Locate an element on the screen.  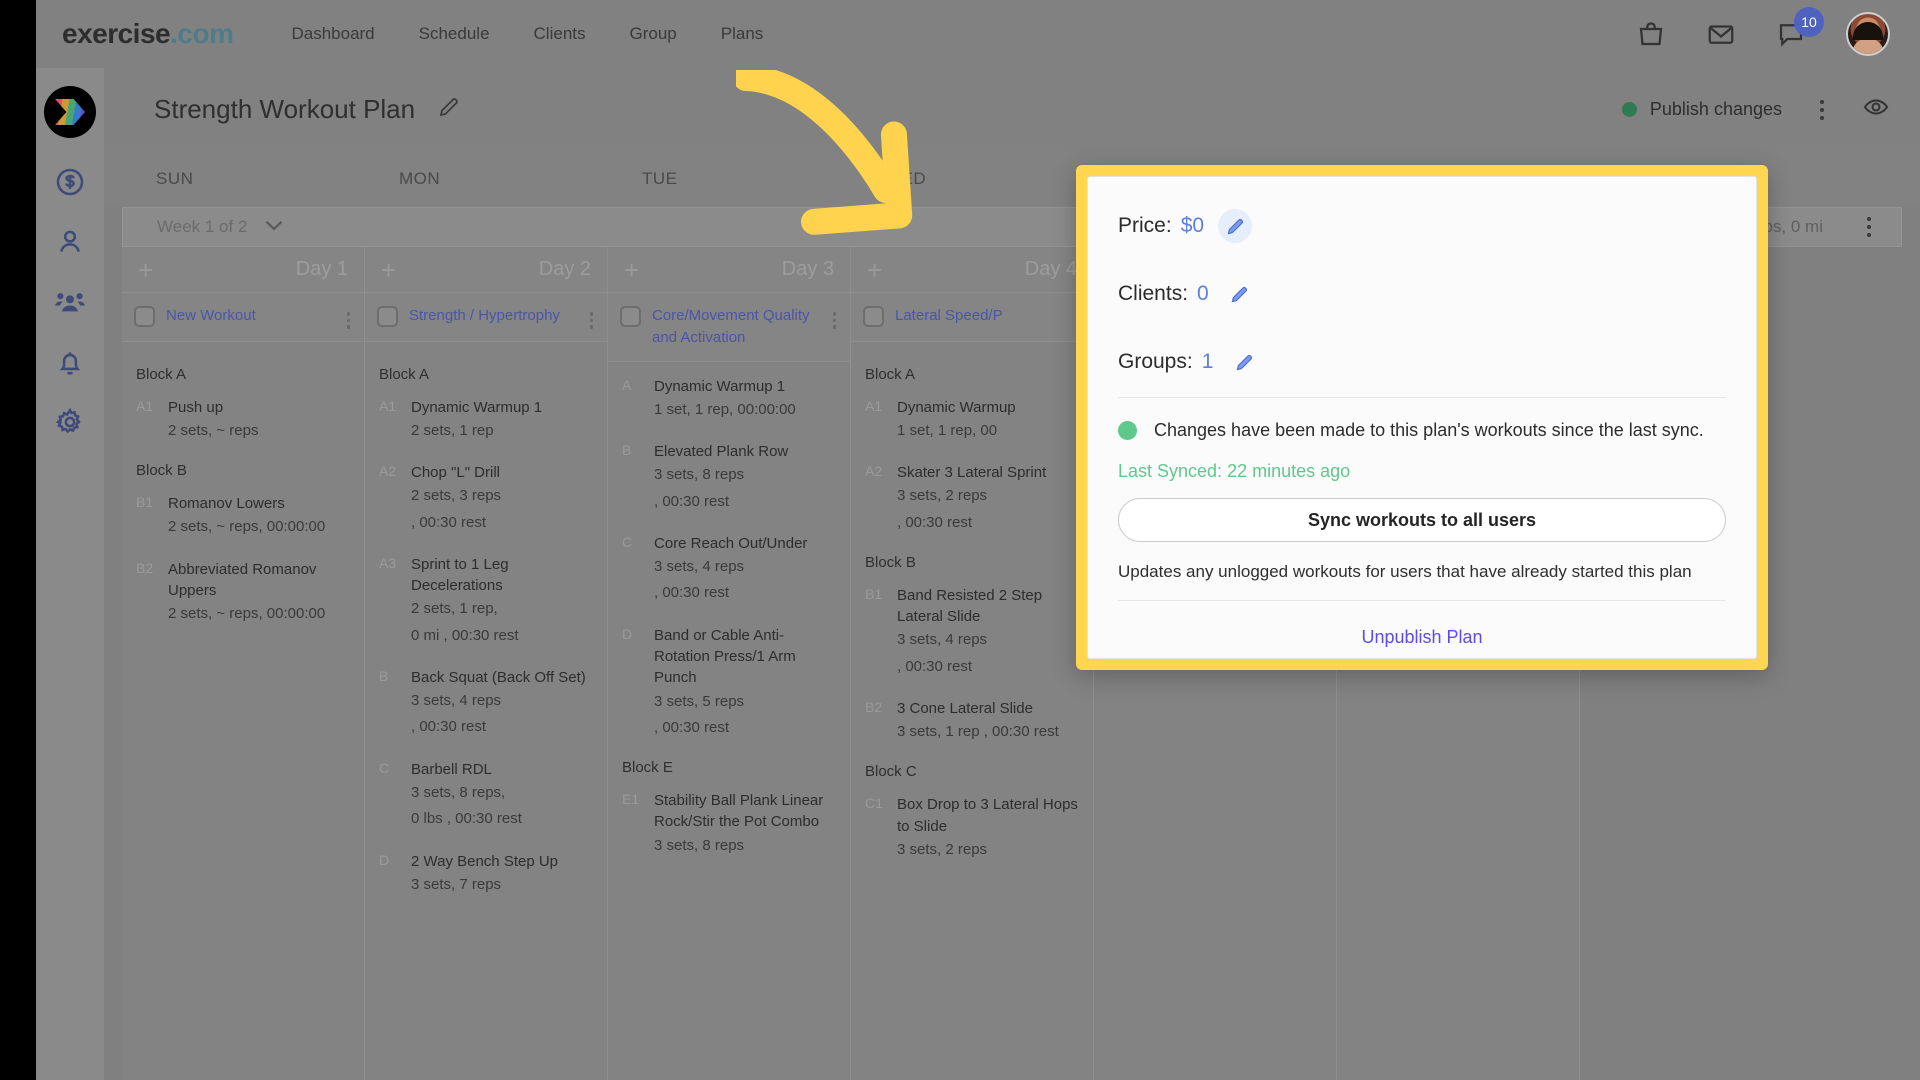
exercise-name: Skater 3 Lateral Sprint is located at coordinates (972, 473).